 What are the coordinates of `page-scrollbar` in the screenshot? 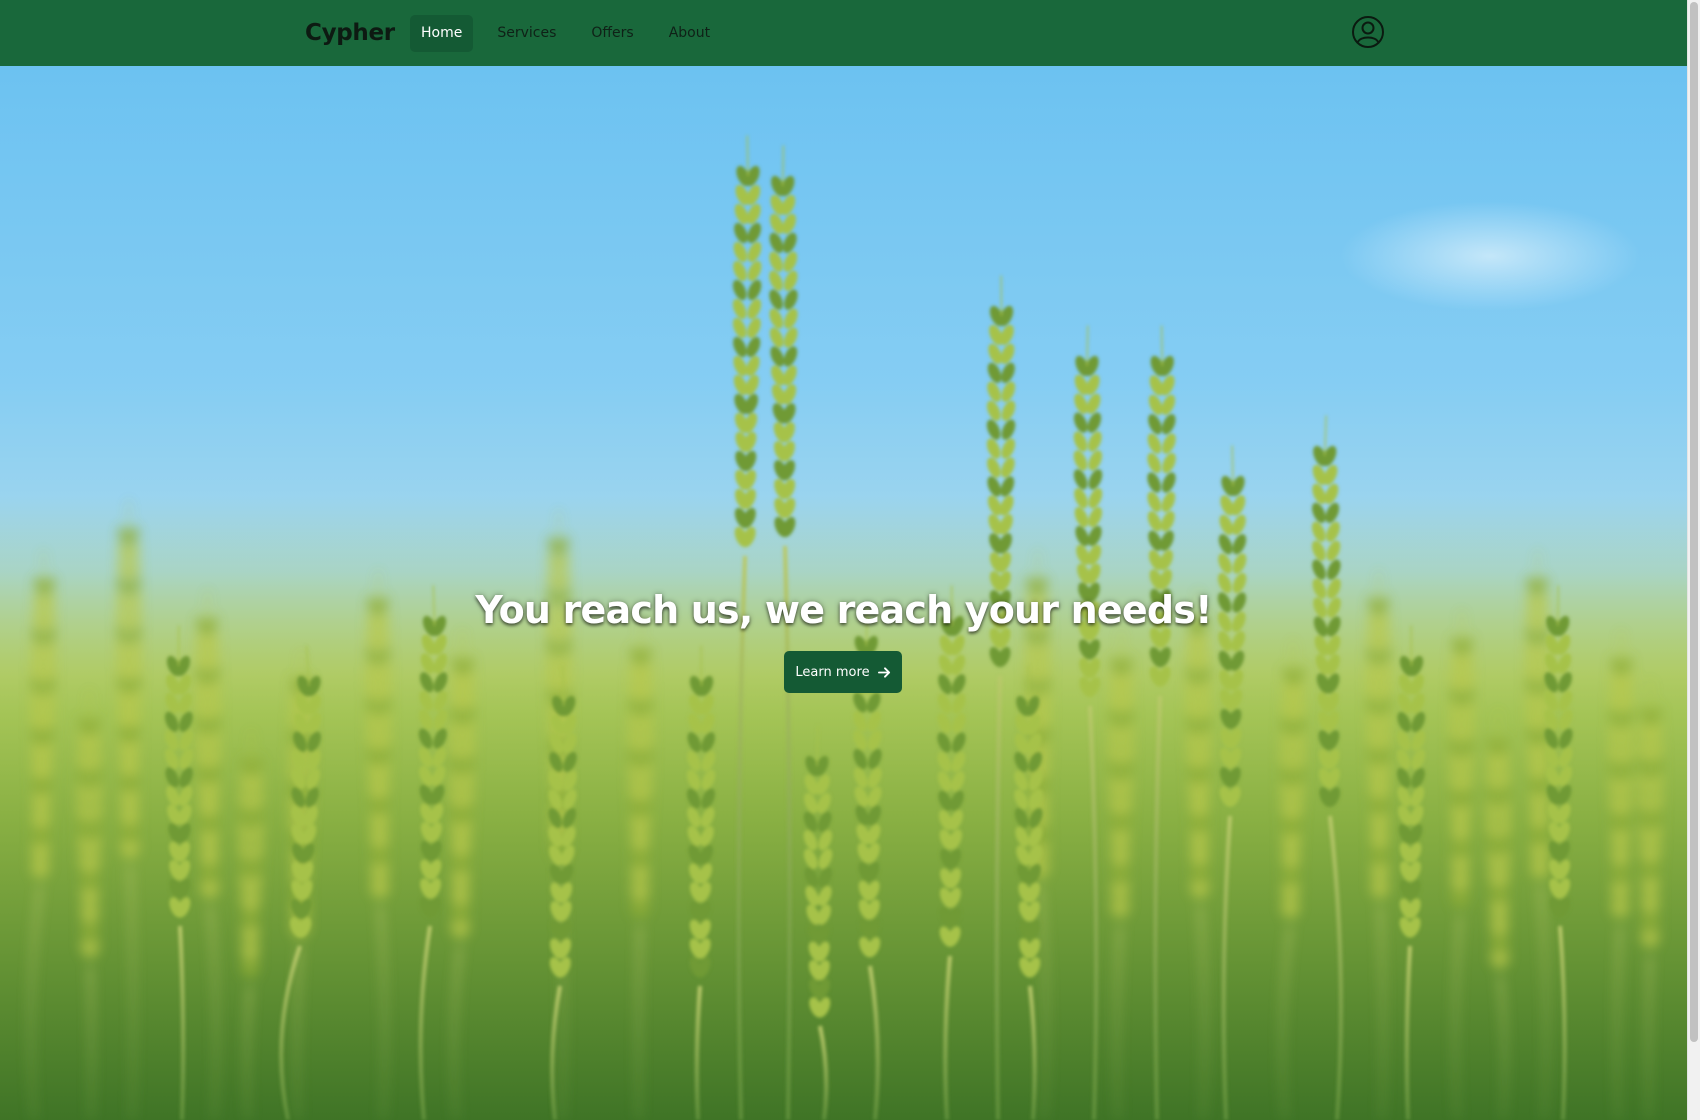 It's located at (1693, 560).